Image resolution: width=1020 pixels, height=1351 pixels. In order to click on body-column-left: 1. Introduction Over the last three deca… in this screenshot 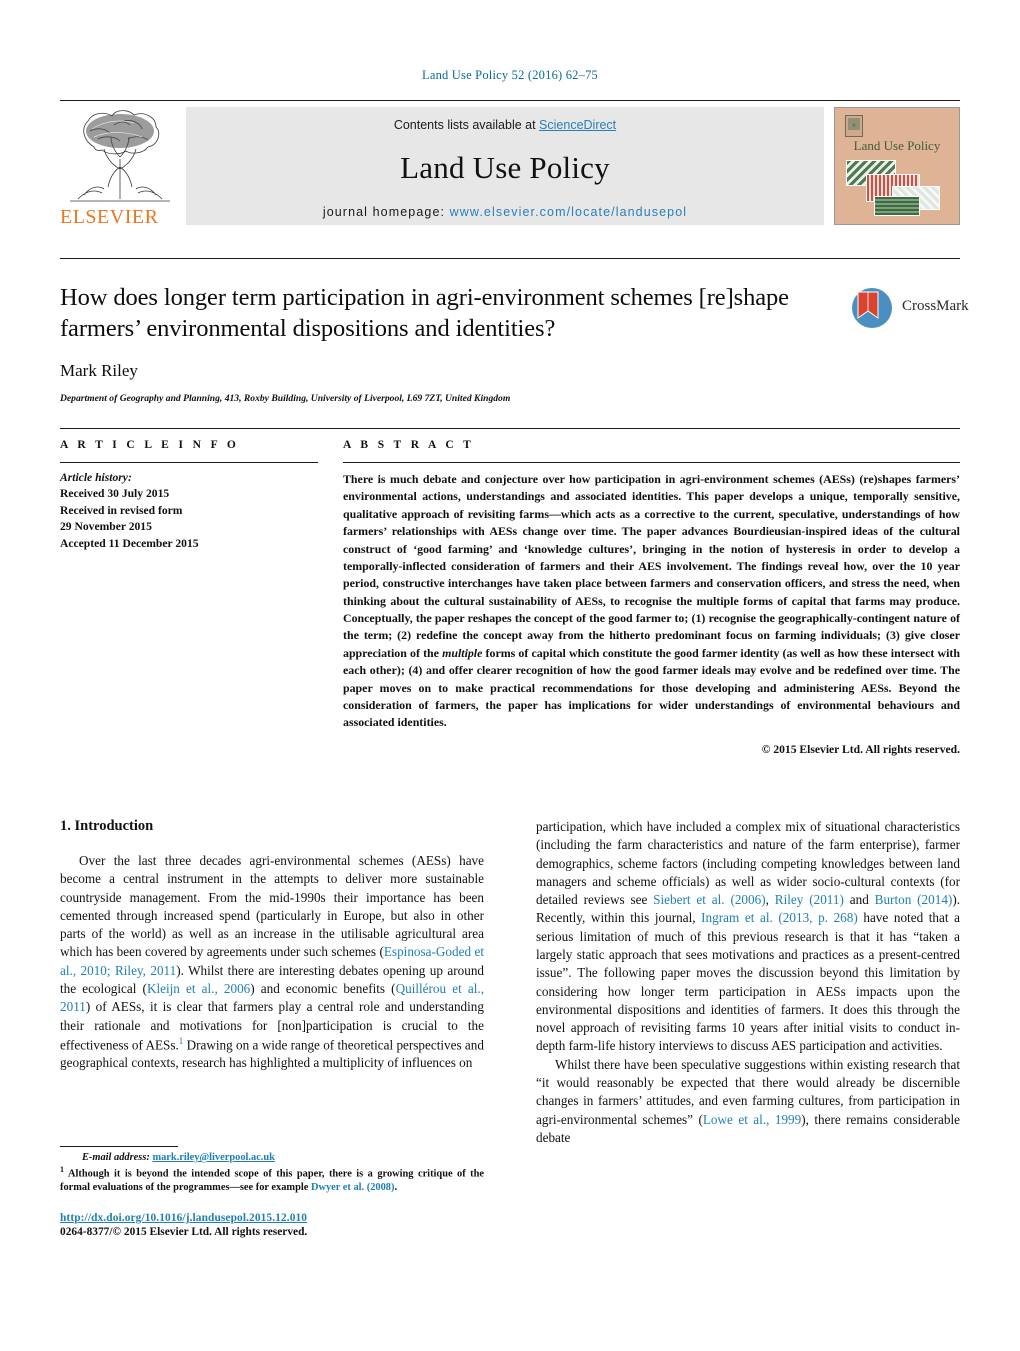, I will do `click(272, 982)`.